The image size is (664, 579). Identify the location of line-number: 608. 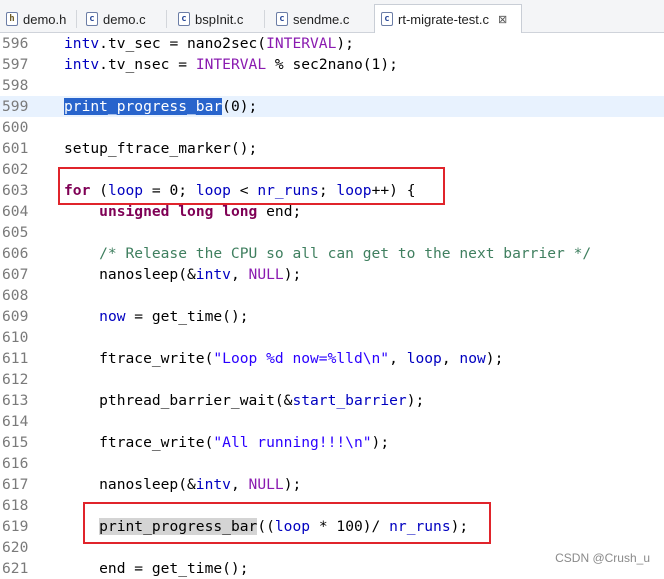
(15, 295).